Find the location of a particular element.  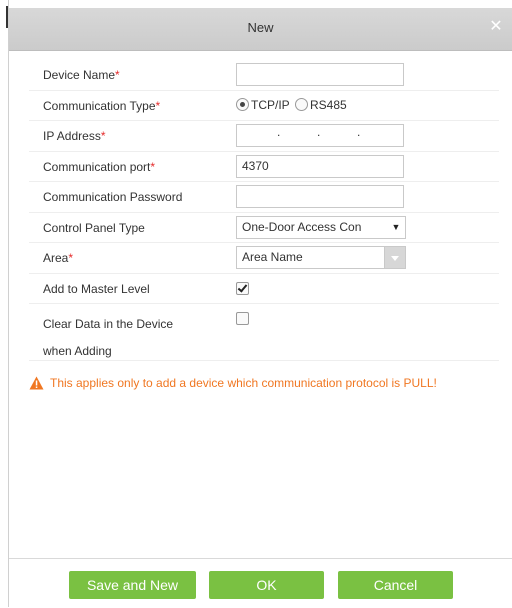

clear-data-label: Clear Data in the Device when Adding is located at coordinates (108, 337).